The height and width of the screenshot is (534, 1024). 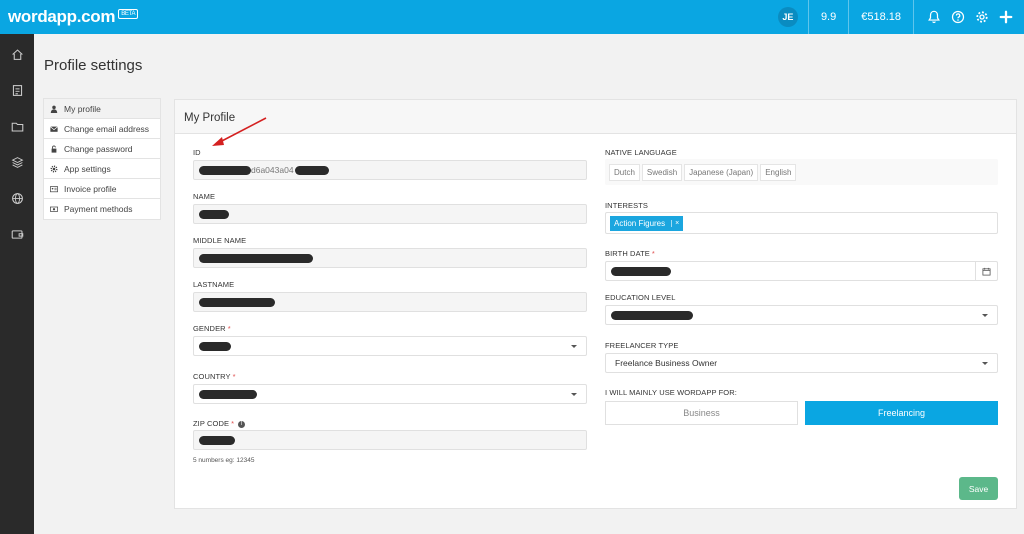 I want to click on zip-label-text: ZIP CODE, so click(x=211, y=423).